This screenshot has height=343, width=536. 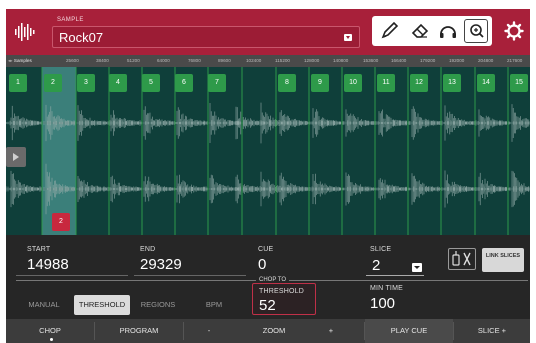 I want to click on ruler-tick: 166400, so click(x=399, y=60).